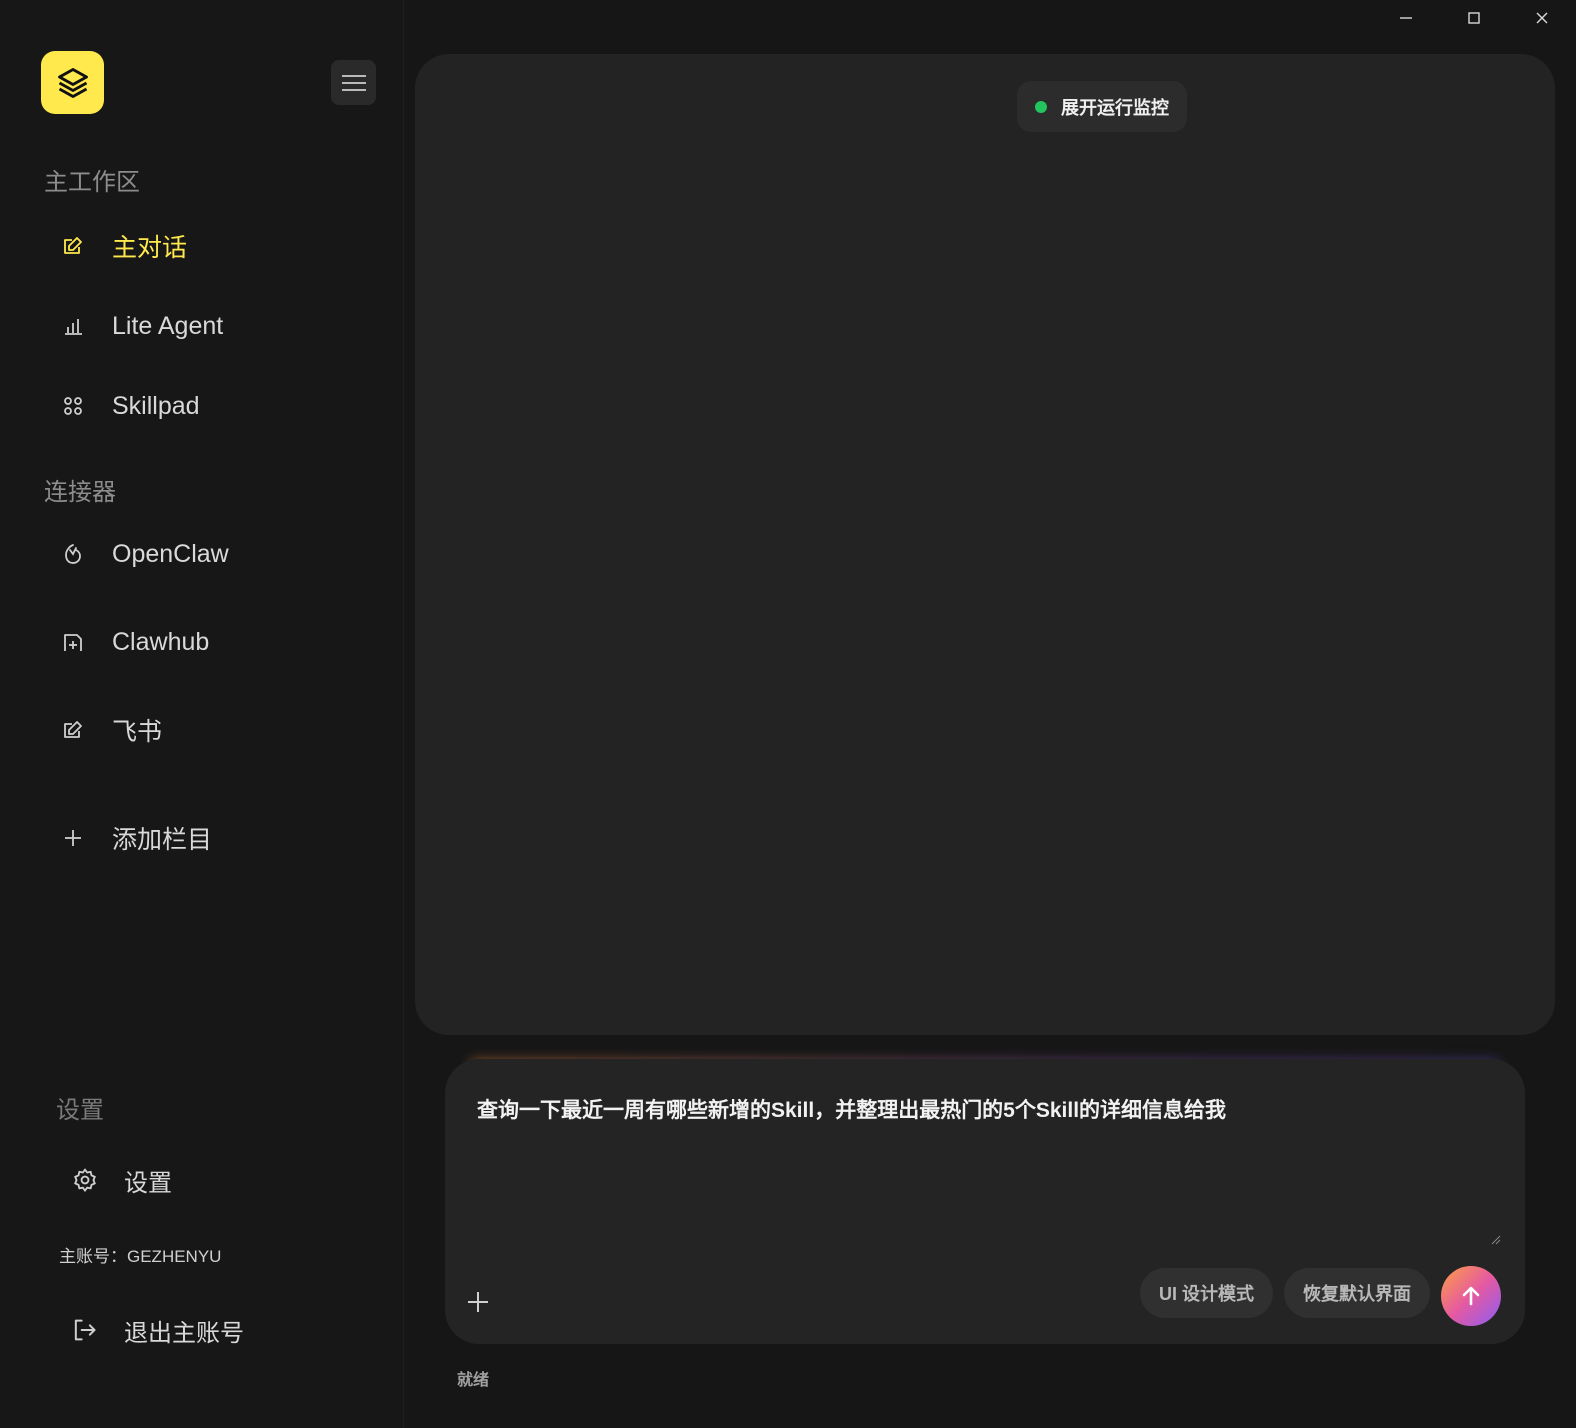 This screenshot has height=1428, width=1576. What do you see at coordinates (162, 840) in the screenshot?
I see `add-column-label: 添加栏目` at bounding box center [162, 840].